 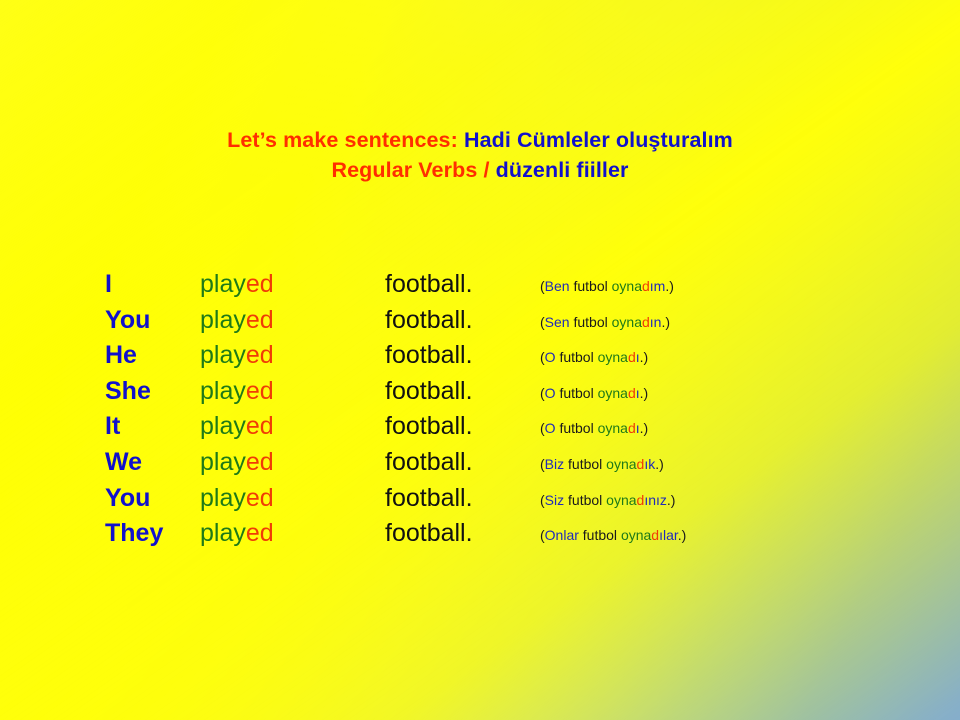 What do you see at coordinates (598, 140) in the screenshot?
I see `title-line-1-turkish: Hadi Cümleler oluşturalım` at bounding box center [598, 140].